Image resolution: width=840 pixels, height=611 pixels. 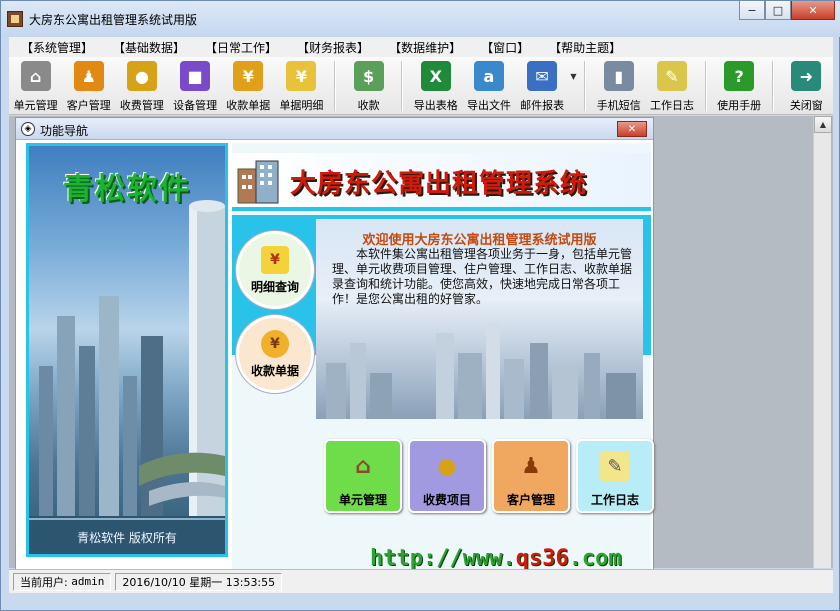 What do you see at coordinates (778, 10) in the screenshot?
I see `maximize-button: □` at bounding box center [778, 10].